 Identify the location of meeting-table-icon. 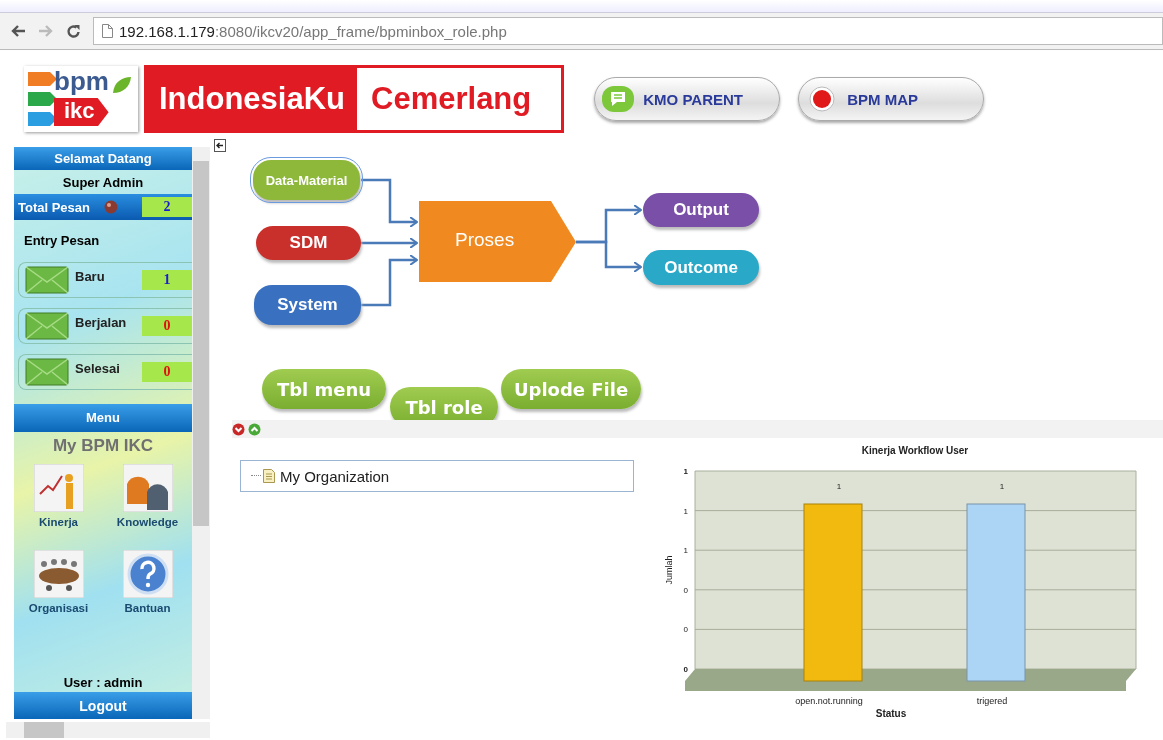
(58, 574).